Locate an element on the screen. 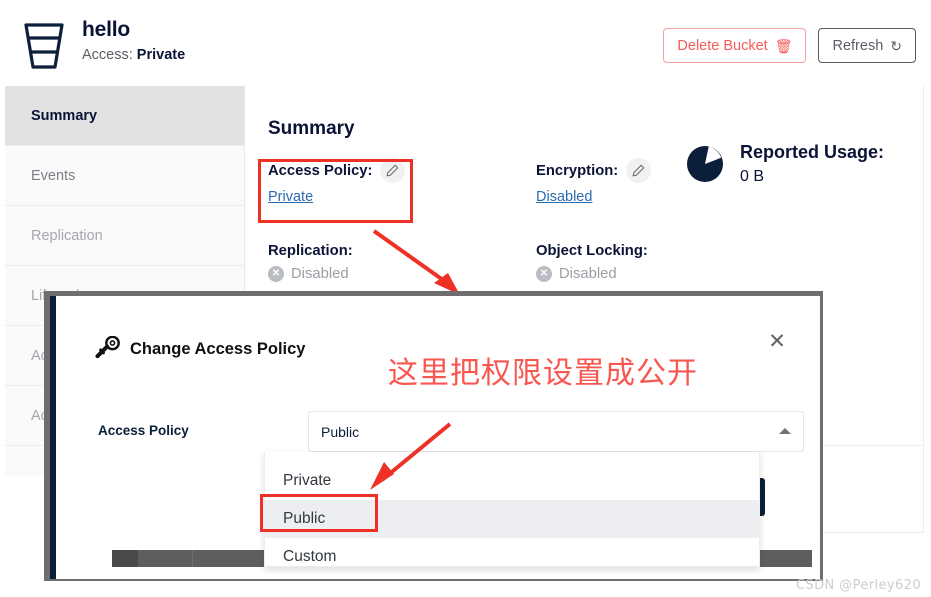 The height and width of the screenshot is (597, 931). summary-field-object-locking: Object Locking: ✕ Disabled is located at coordinates (592, 262).